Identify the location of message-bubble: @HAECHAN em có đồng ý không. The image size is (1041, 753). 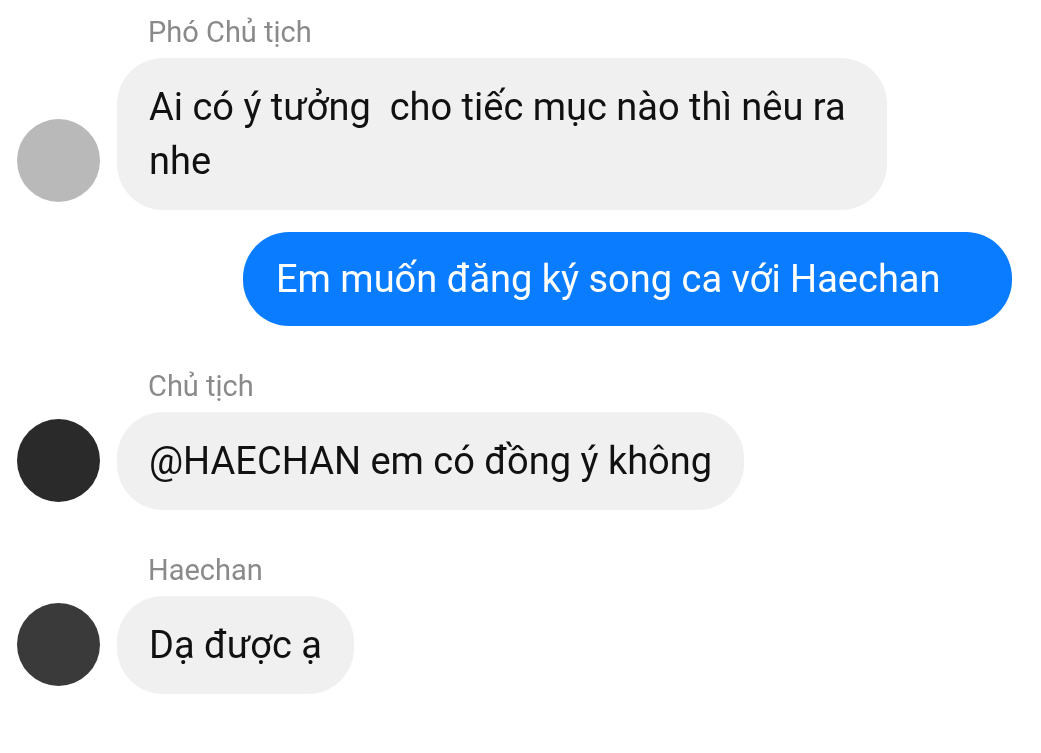
(431, 461).